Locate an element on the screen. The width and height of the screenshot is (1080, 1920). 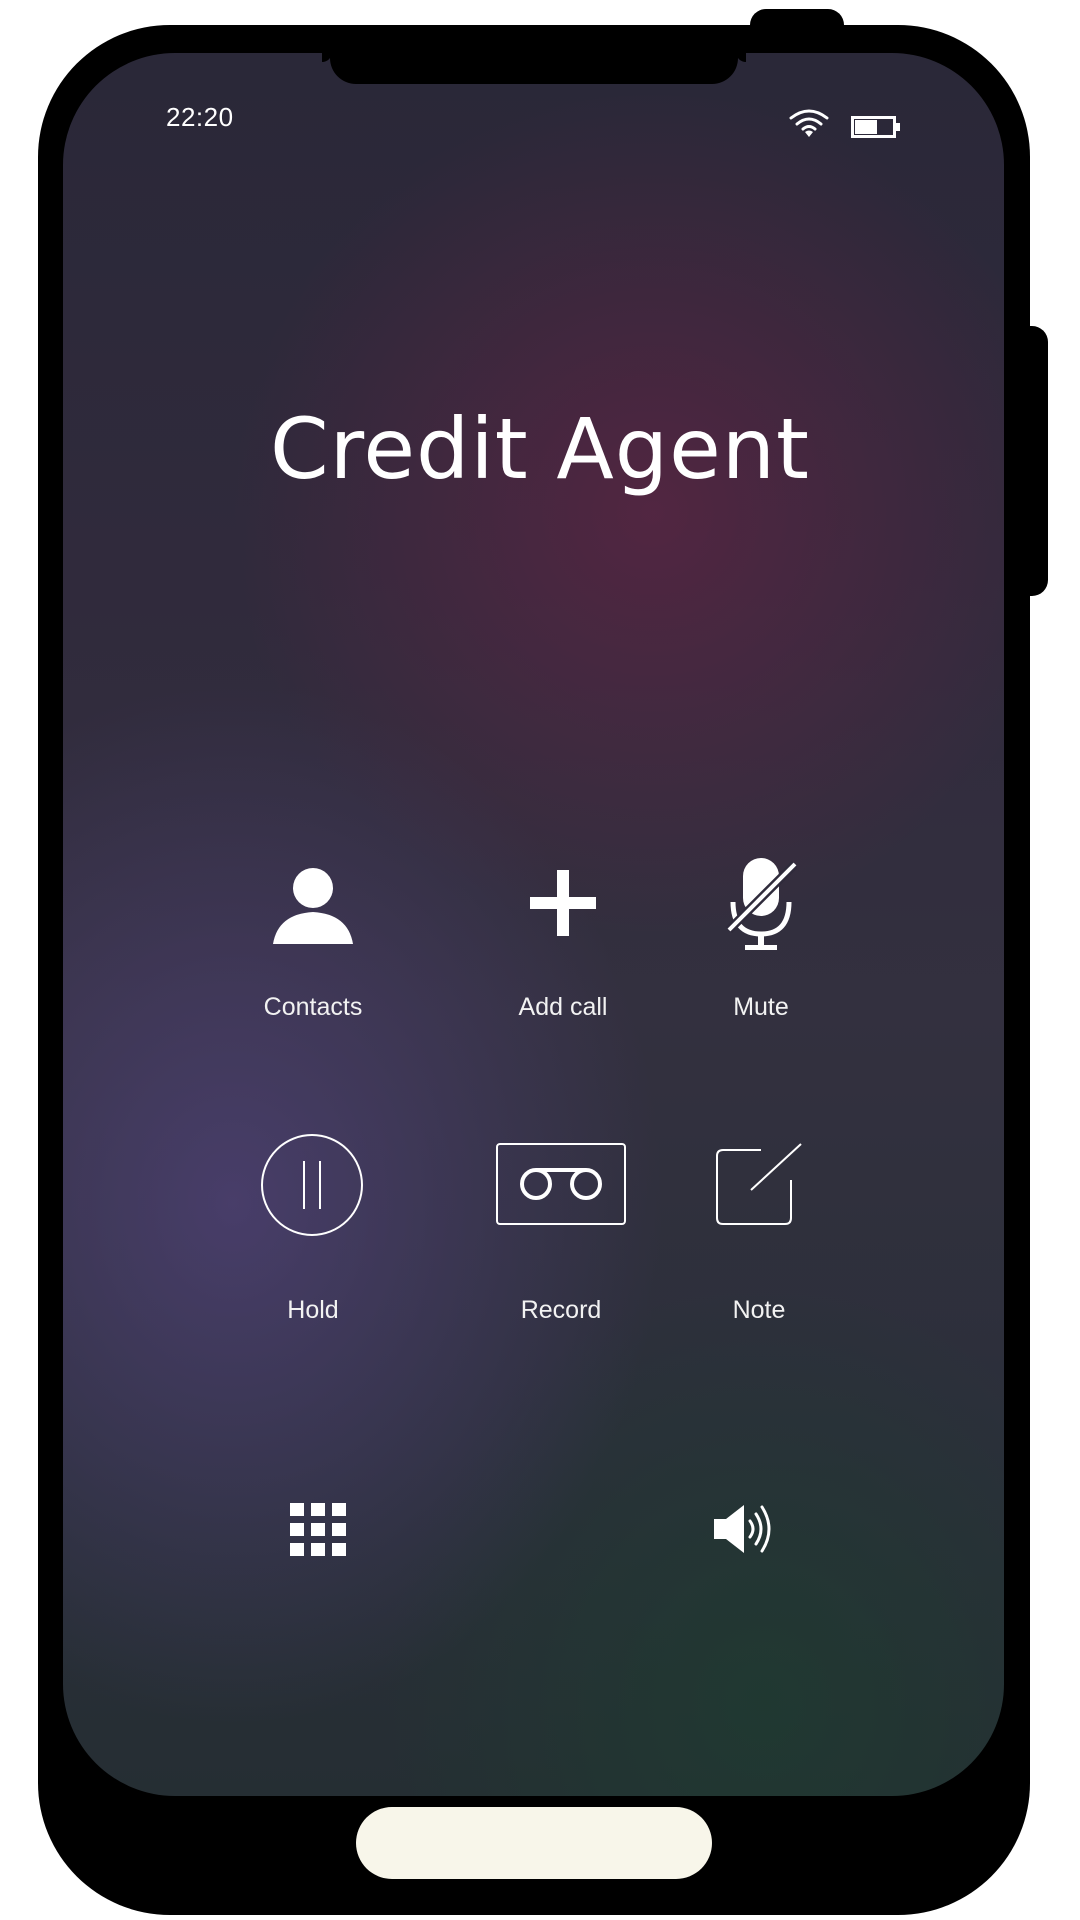
person-icon is located at coordinates (313, 906).